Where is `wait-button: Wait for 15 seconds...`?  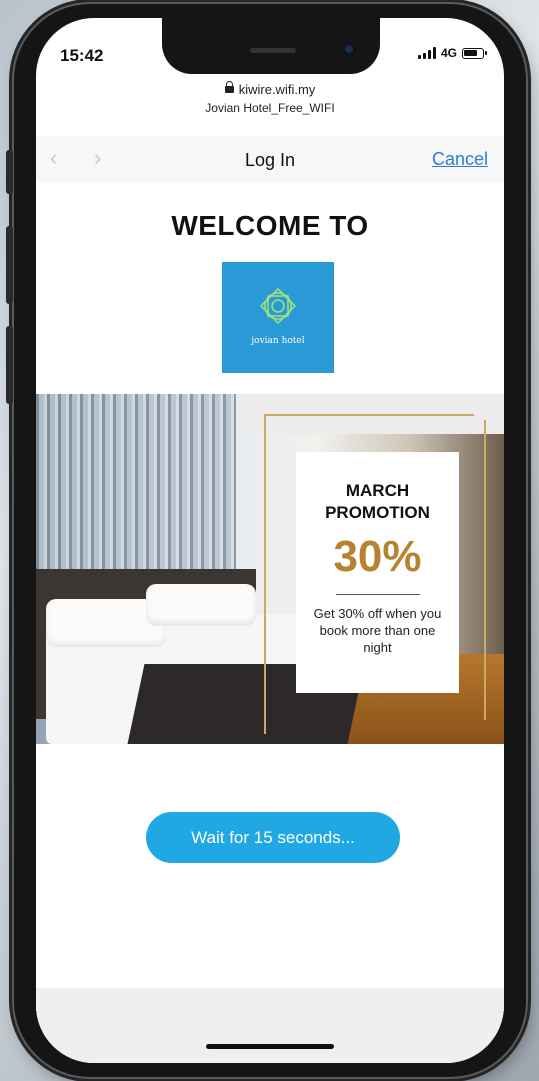 wait-button: Wait for 15 seconds... is located at coordinates (273, 837).